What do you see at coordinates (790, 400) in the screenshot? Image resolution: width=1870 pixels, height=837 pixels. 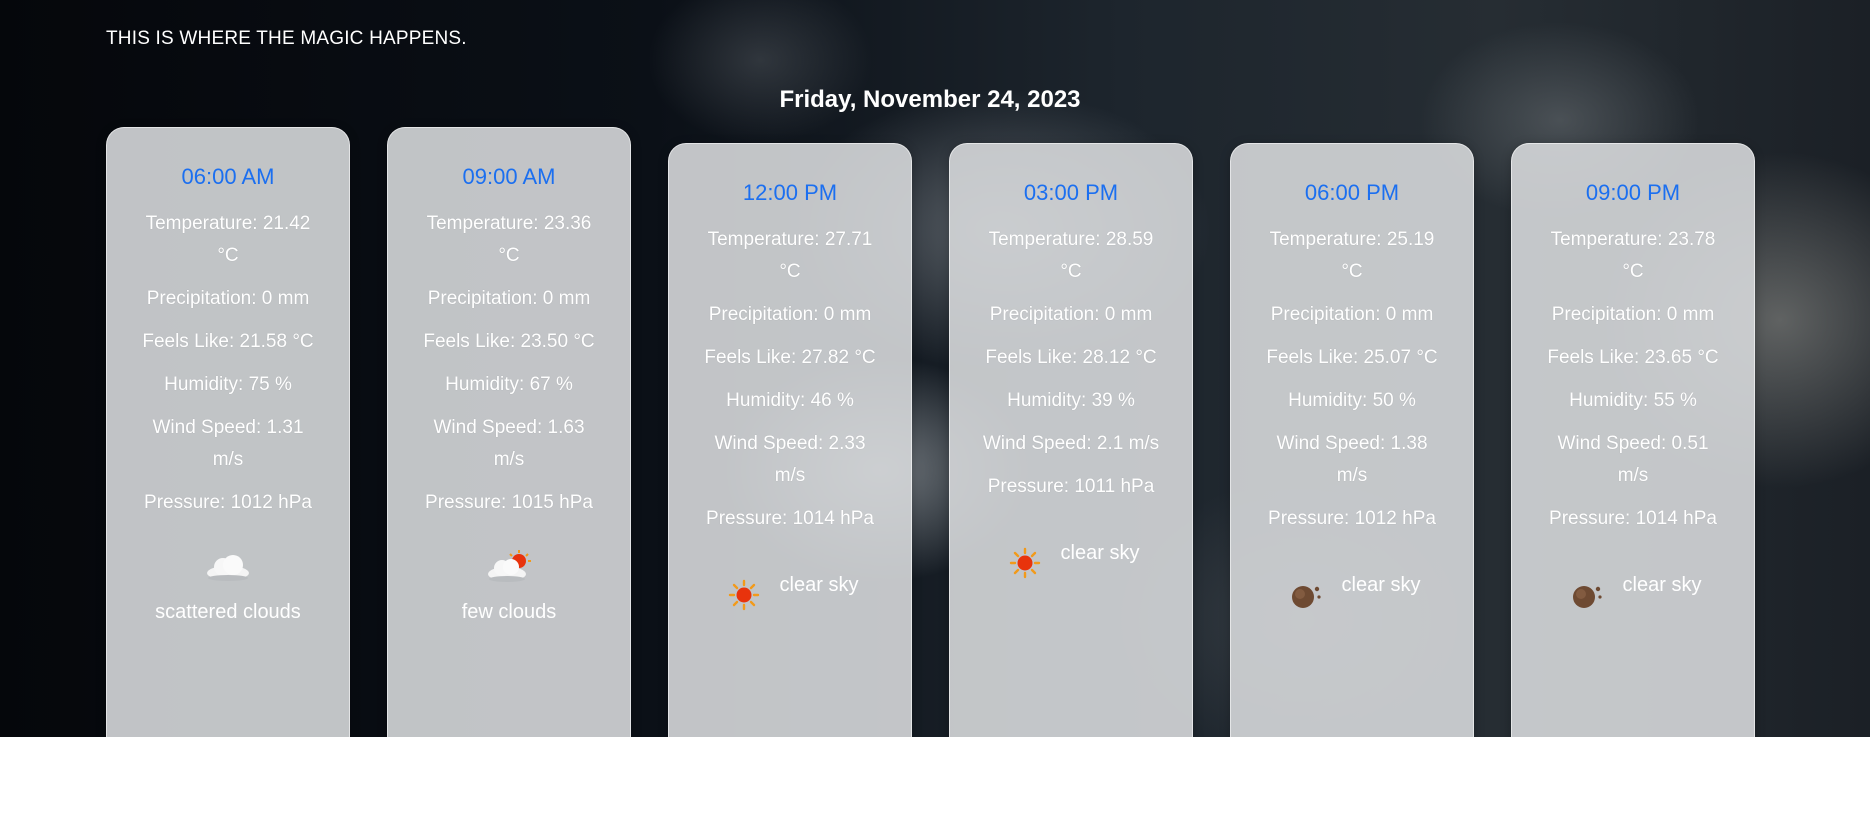 I see `humidity-value: Humidity: 46 %` at bounding box center [790, 400].